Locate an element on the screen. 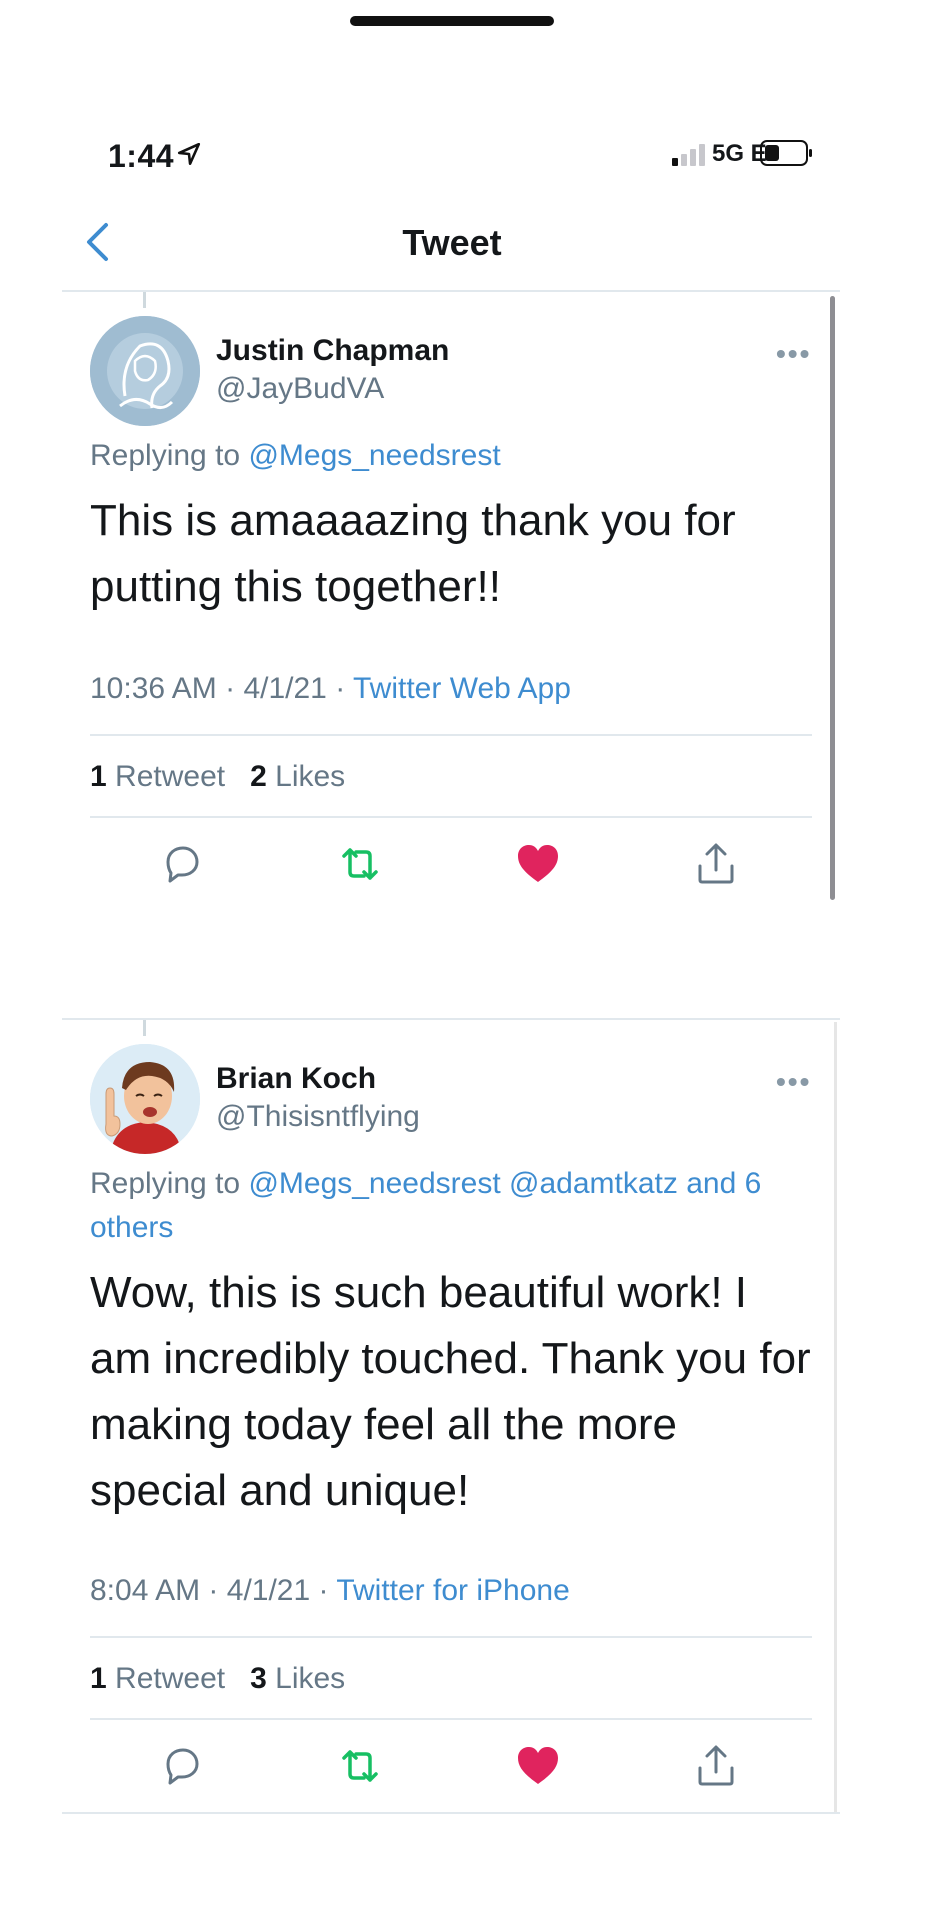 This screenshot has width=934, height=1920. reply-mention-link: @Megs_needsrest @adamtkatz and 6 is located at coordinates (504, 1183).